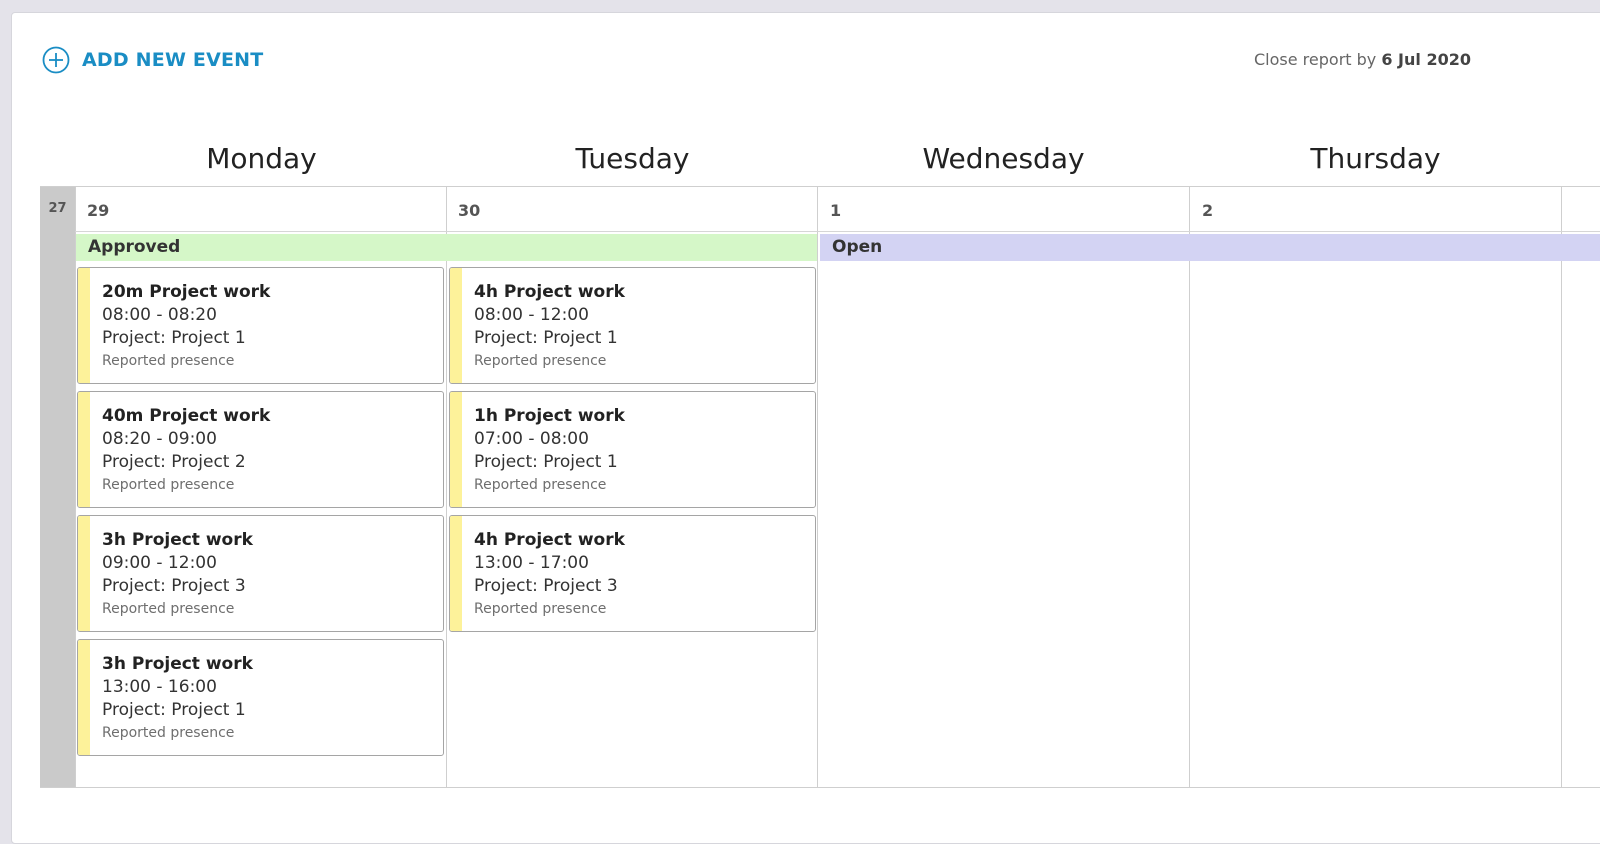 This screenshot has height=844, width=1600. What do you see at coordinates (173, 60) in the screenshot?
I see `add-new-event-label: ADD NEW EVENT` at bounding box center [173, 60].